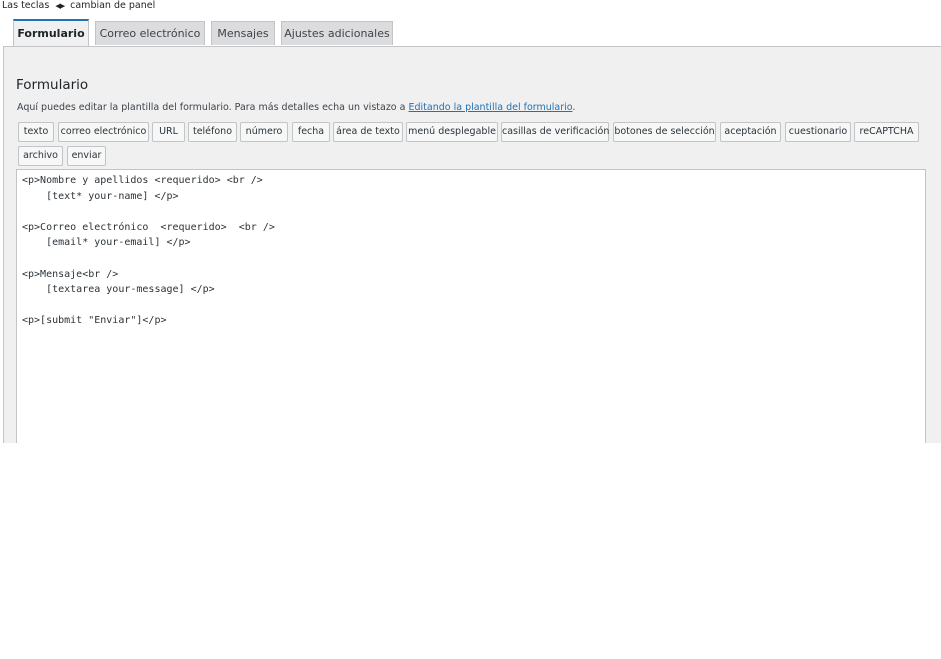  Describe the element at coordinates (818, 132) in the screenshot. I see `tag-button-cuestionario: cuestionario` at that location.